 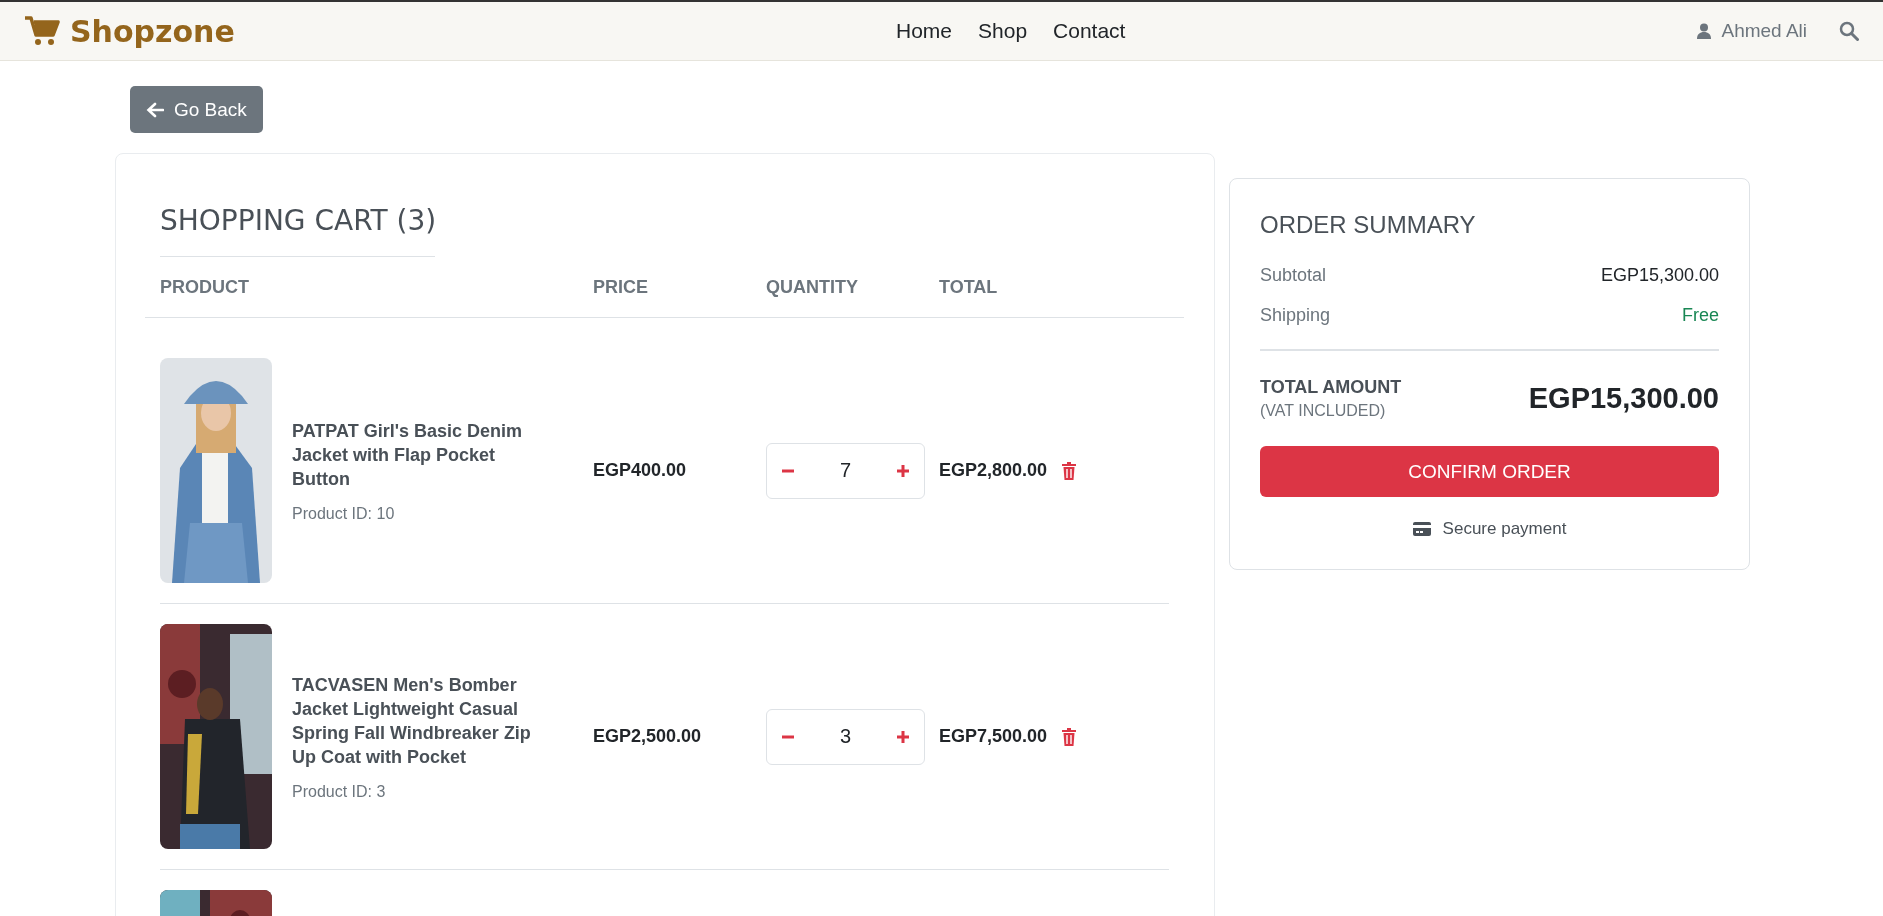 I want to click on line-total: EGP7,500.00, so click(x=993, y=736).